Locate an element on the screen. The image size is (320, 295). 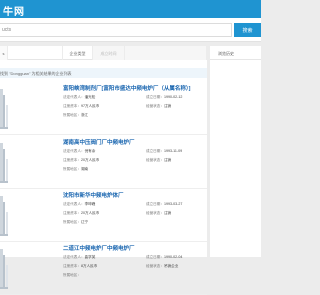
tab-second is located at coordinates (35, 53).